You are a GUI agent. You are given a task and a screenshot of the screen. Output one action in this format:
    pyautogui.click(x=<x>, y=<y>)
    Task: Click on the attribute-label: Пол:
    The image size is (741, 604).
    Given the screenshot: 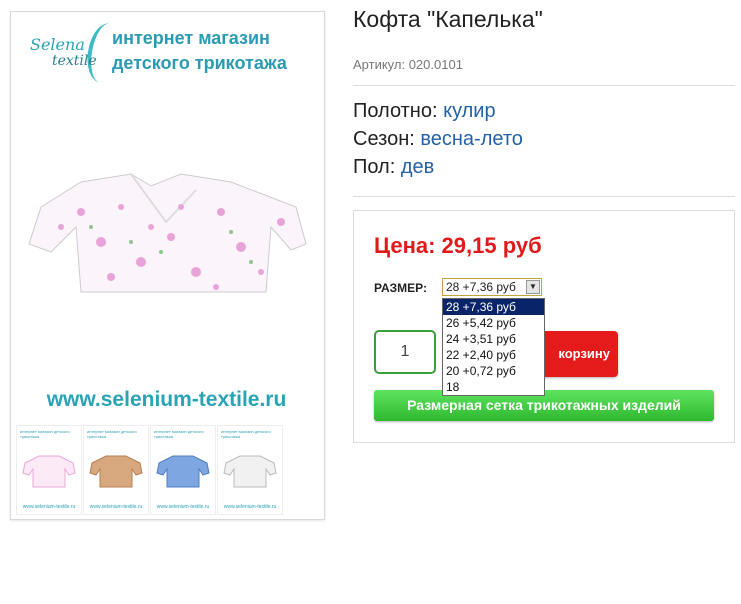 What is the action you would take?
    pyautogui.click(x=374, y=167)
    